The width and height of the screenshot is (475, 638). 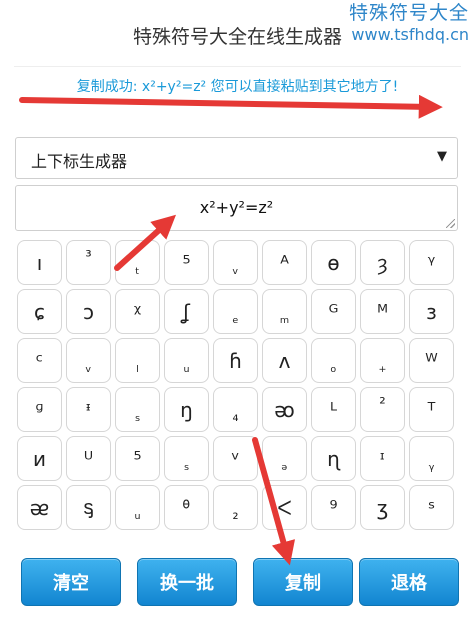 I want to click on symbol-key: ᵧ, so click(x=431, y=458).